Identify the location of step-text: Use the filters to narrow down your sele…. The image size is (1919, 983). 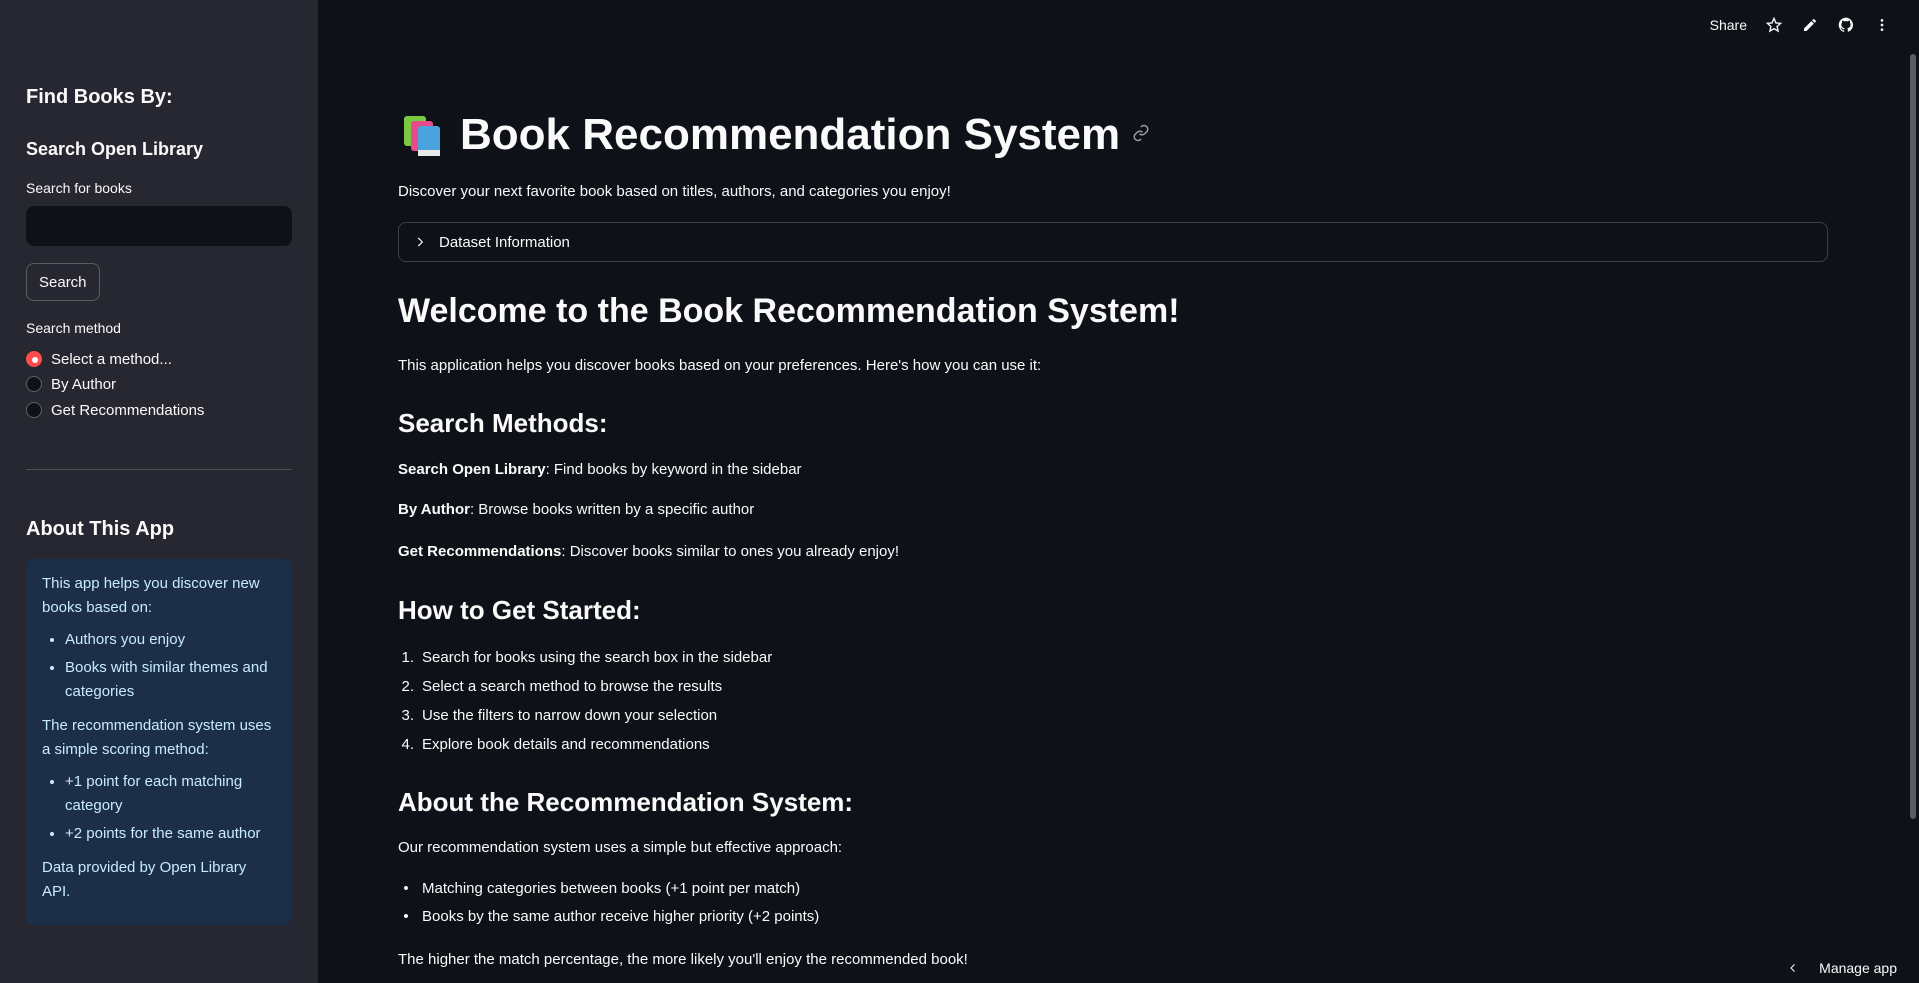
(570, 715).